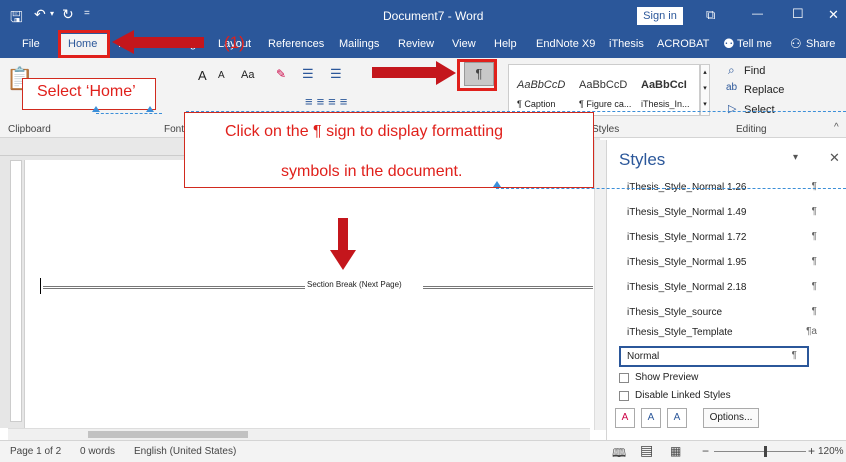 Image resolution: width=846 pixels, height=462 pixels. I want to click on disable-linked-styles-checkbox, so click(624, 396).